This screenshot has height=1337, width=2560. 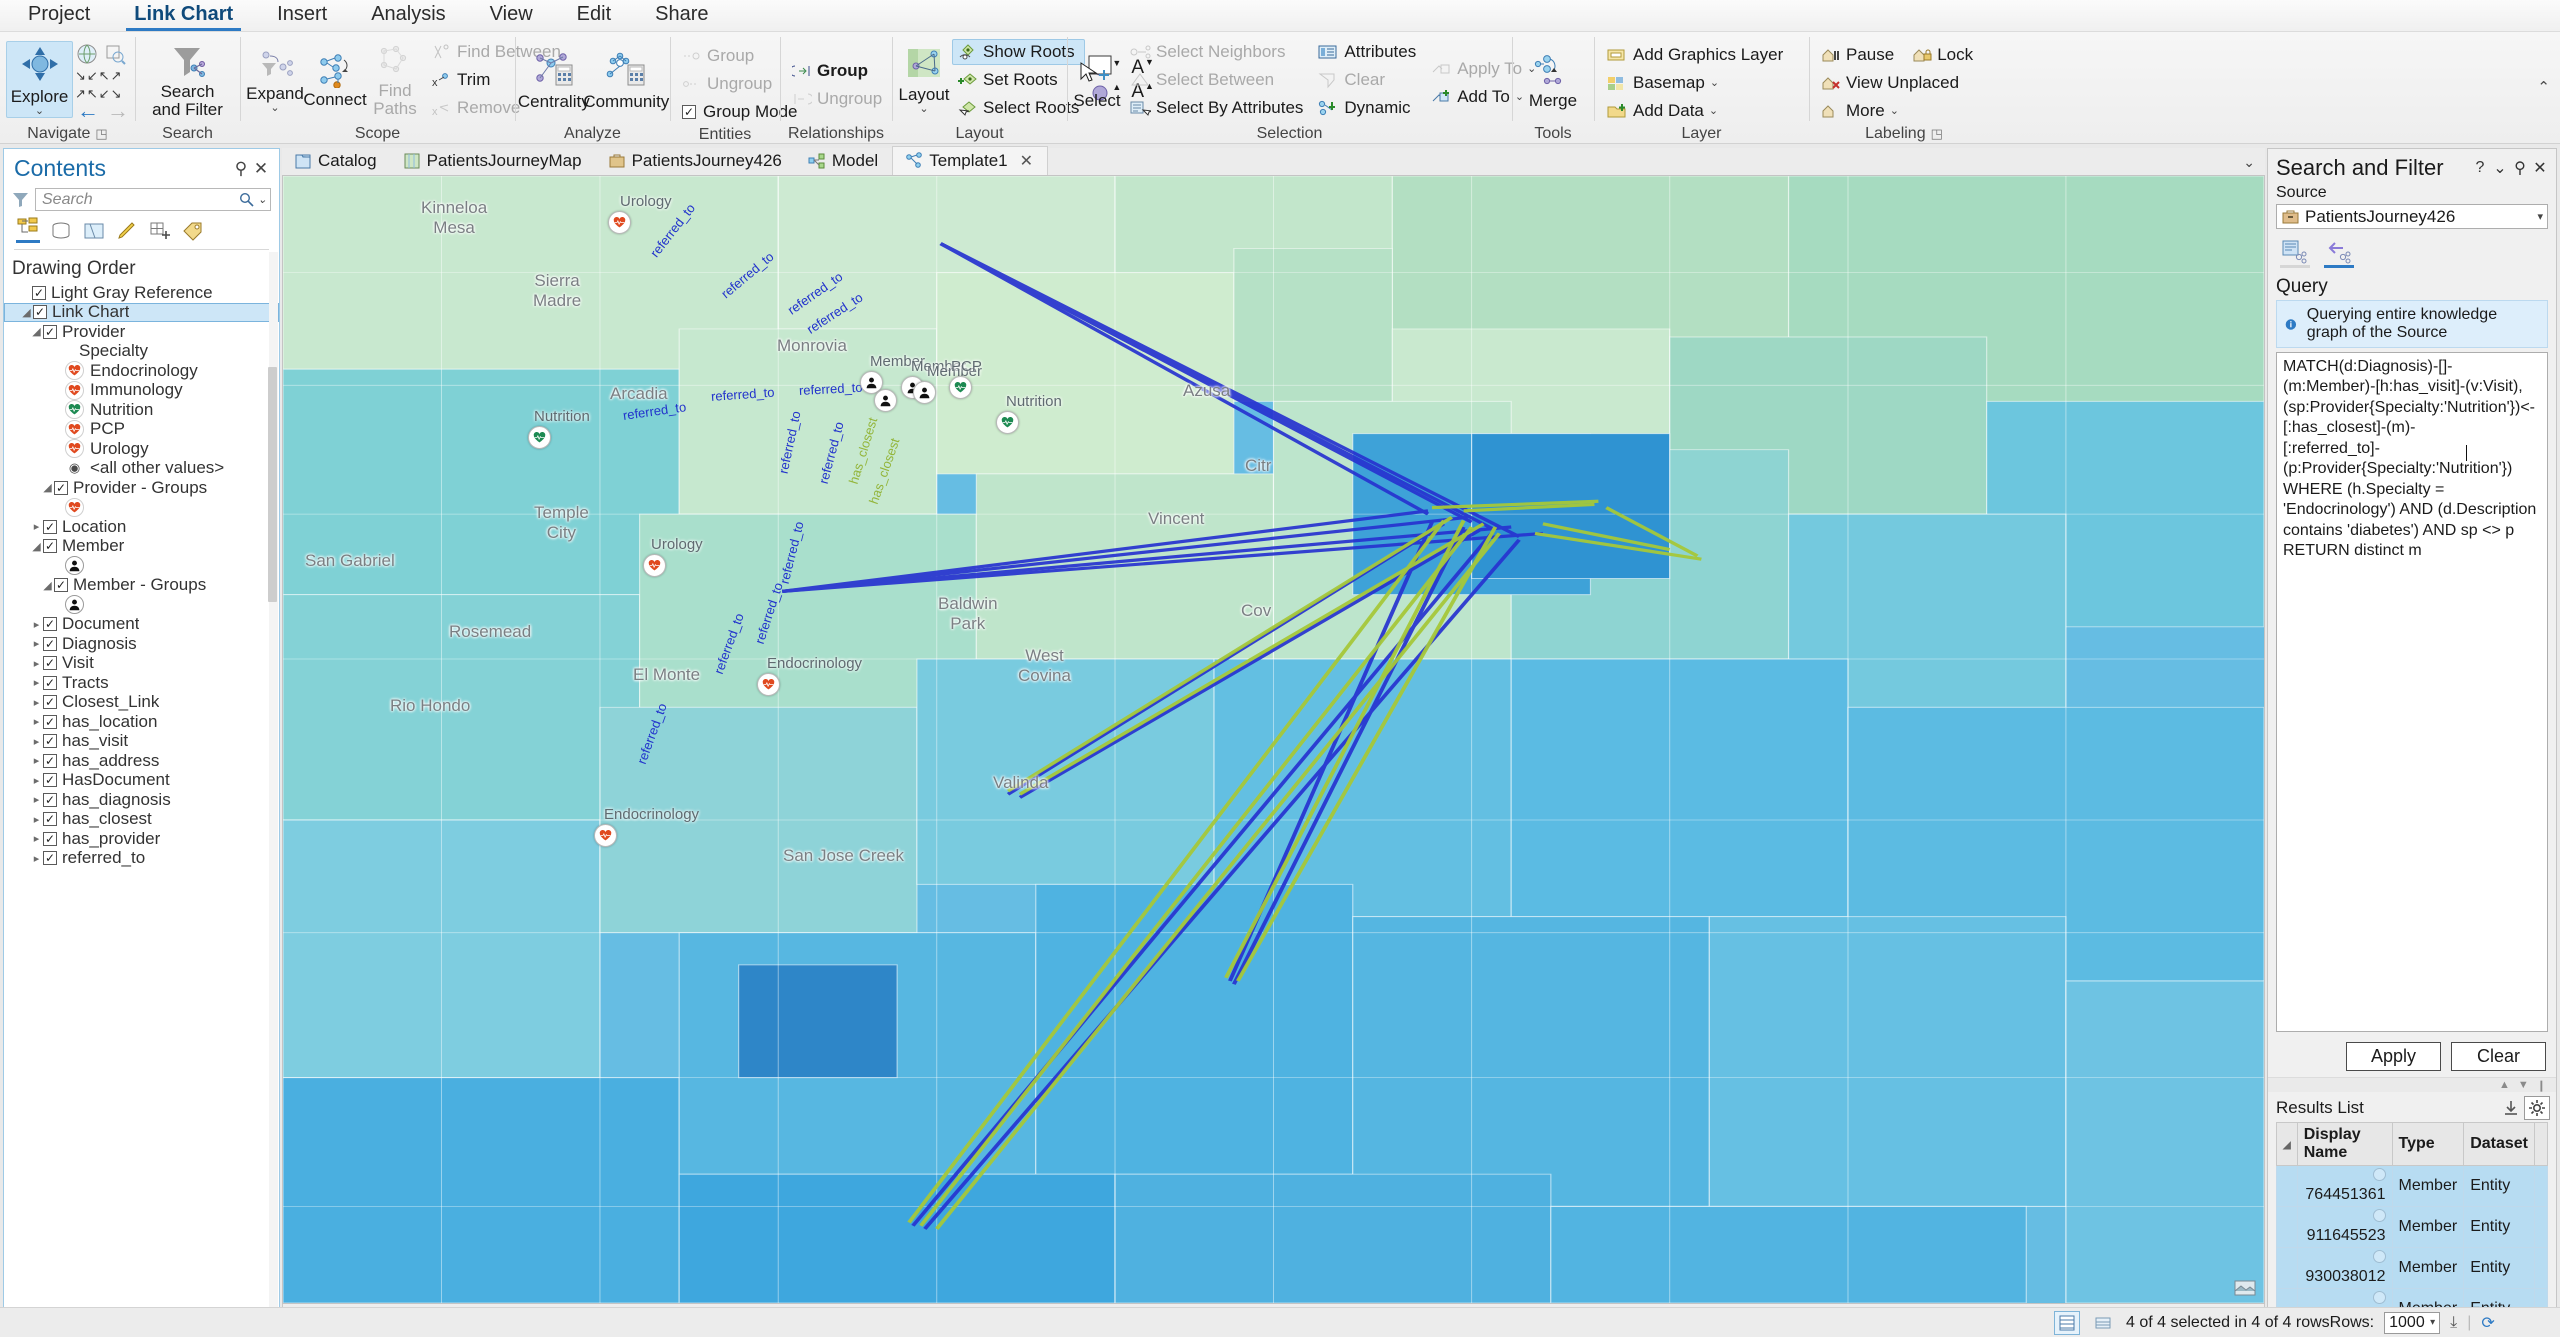 I want to click on explore-caret-icon: ⌄, so click(x=39, y=111).